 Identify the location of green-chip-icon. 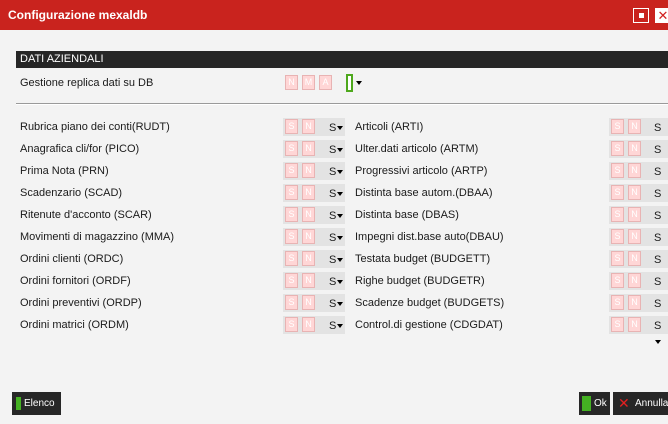
(18, 403).